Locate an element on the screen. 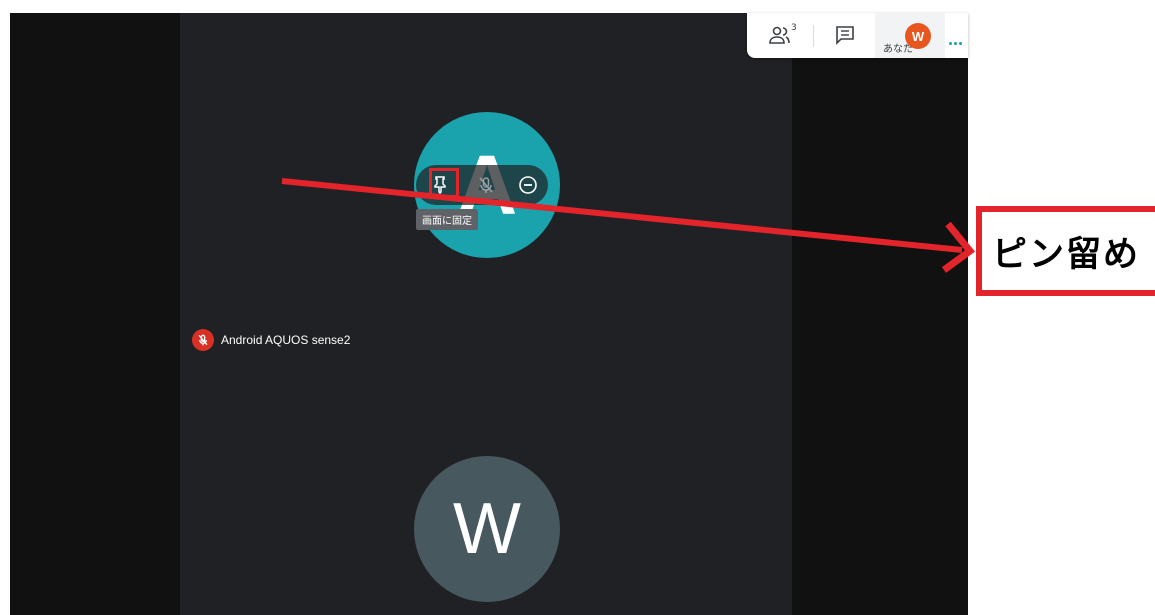 The height and width of the screenshot is (615, 1155). annotation-callout: ピン留め is located at coordinates (1065, 251).